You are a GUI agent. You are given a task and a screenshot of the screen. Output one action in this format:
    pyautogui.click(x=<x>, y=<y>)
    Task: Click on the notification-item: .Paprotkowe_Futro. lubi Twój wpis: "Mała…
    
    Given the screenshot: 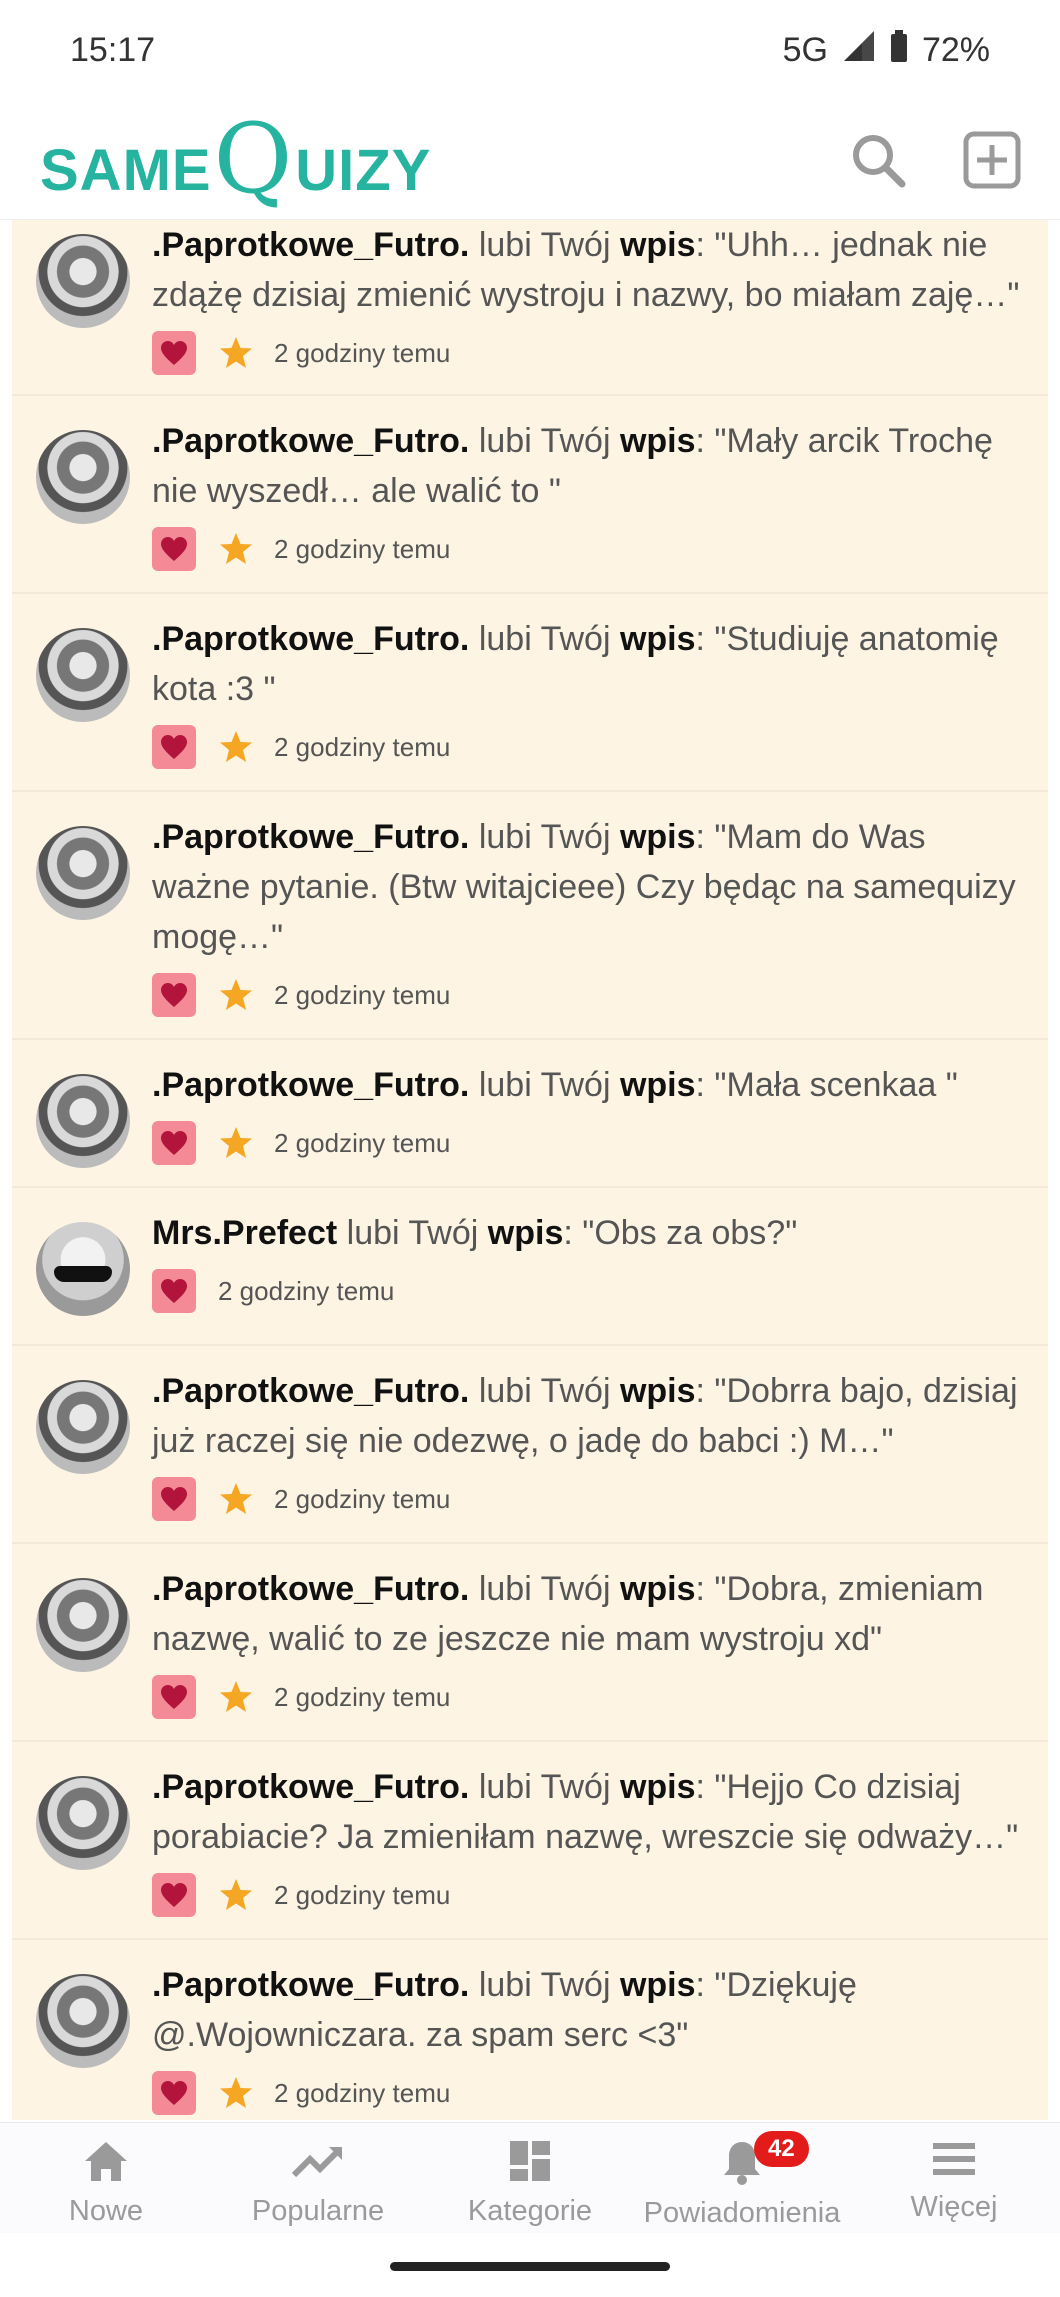 What is the action you would take?
    pyautogui.click(x=530, y=1114)
    